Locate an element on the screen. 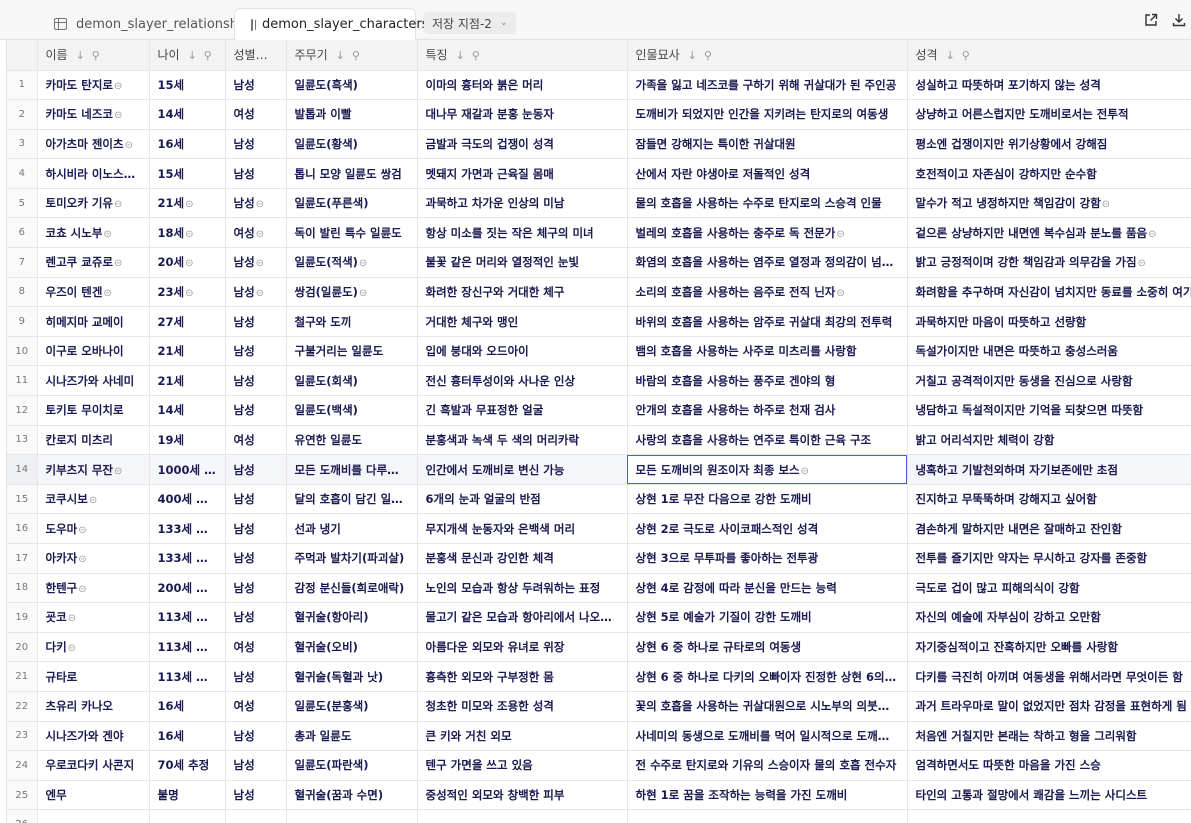 The height and width of the screenshot is (823, 1191). table-cell: 겸손하게 말하지만 내면은 잘매하고 잔인함 is located at coordinates (1049, 528).